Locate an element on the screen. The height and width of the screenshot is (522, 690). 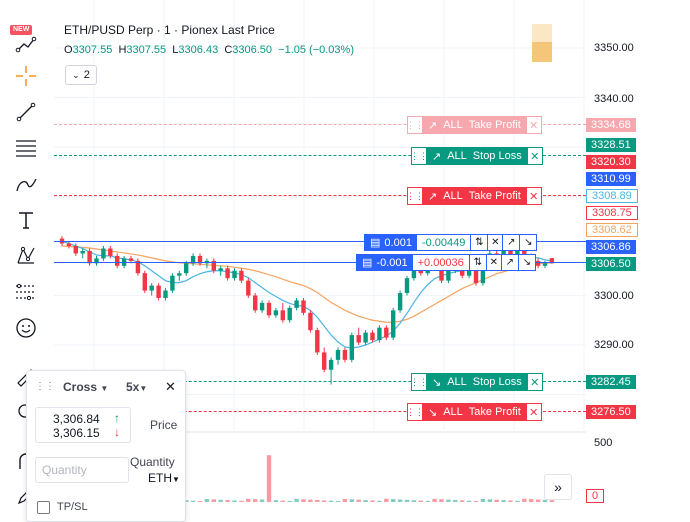
measure-icon is located at coordinates (26, 292).